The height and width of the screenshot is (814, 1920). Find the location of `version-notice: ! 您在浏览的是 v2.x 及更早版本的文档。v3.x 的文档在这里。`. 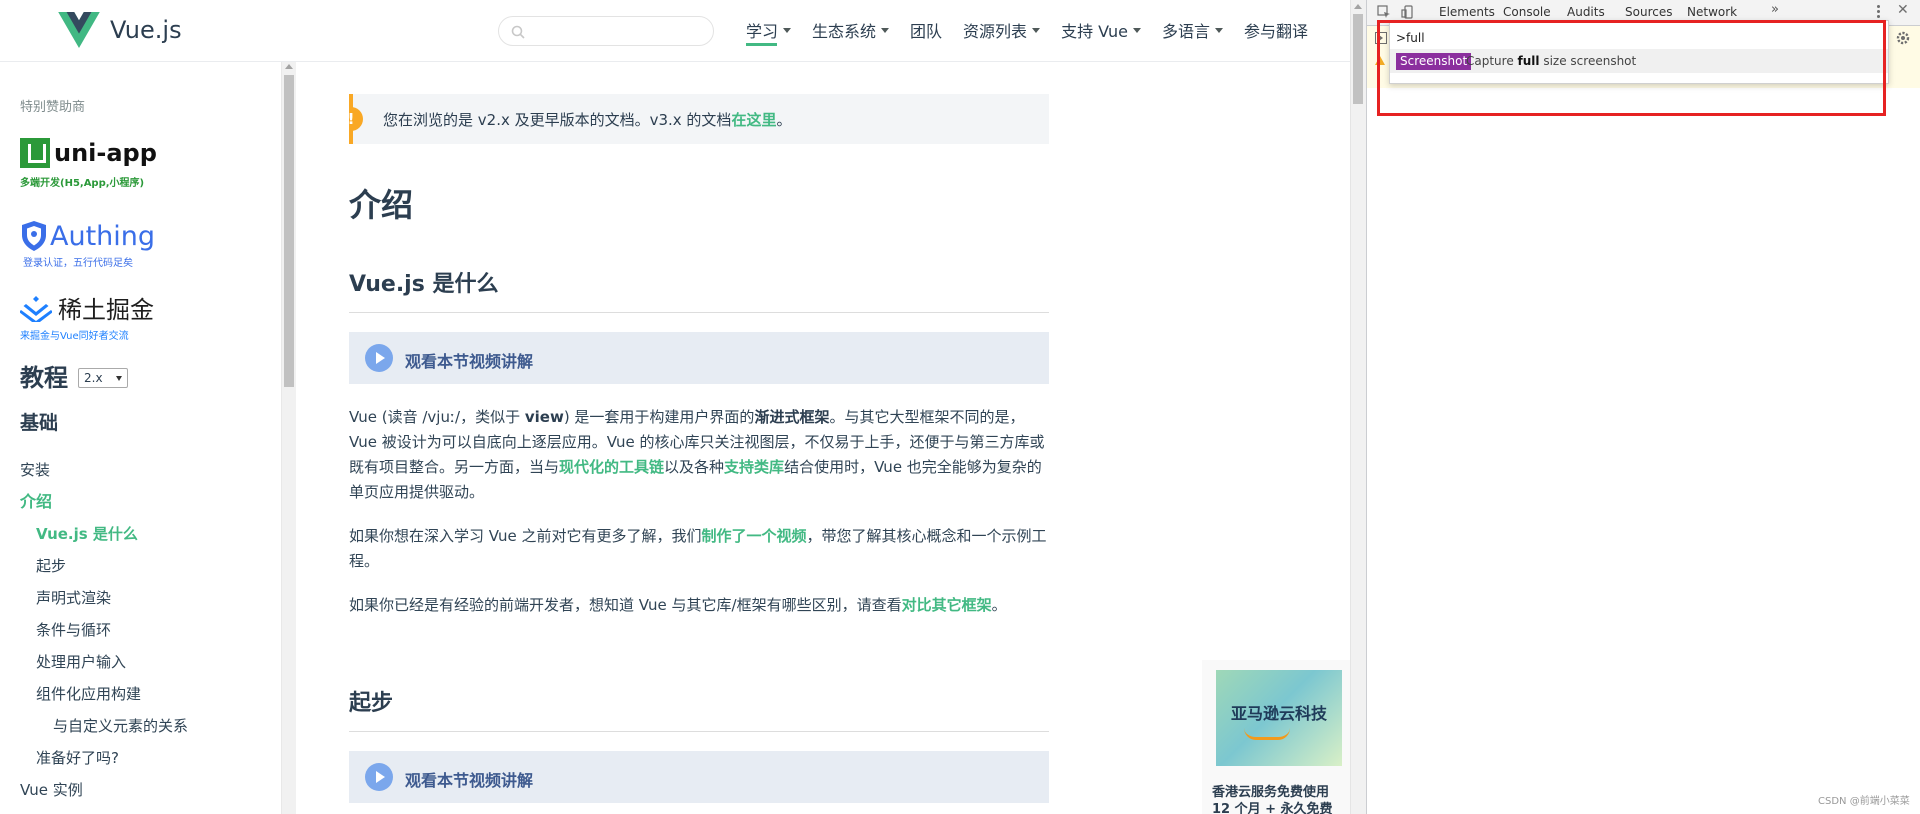

version-notice: ! 您在浏览的是 v2.x 及更早版本的文档。v3.x 的文档在这里。 is located at coordinates (699, 119).